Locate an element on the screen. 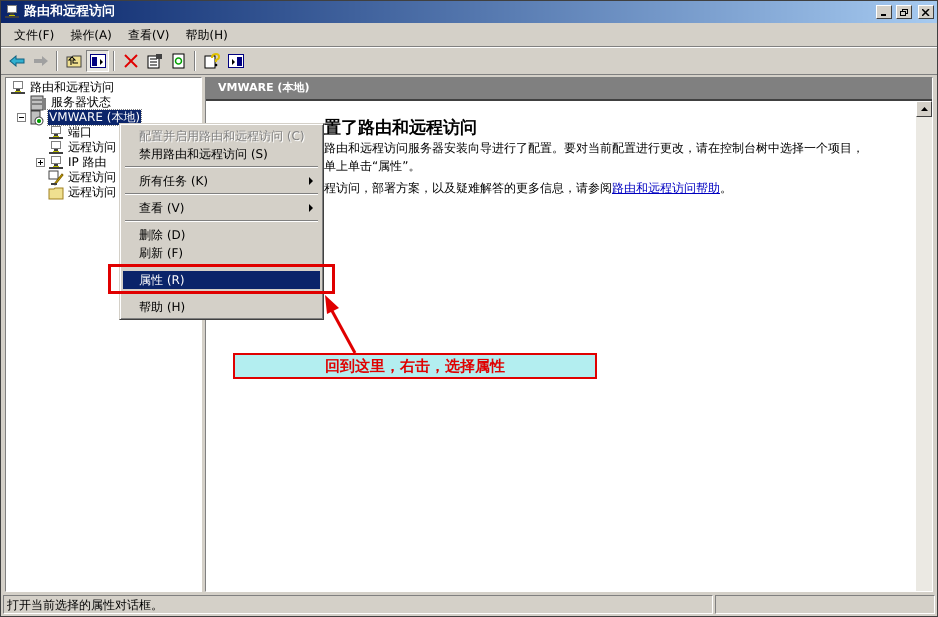 This screenshot has height=617, width=938. forward-arrow-icon is located at coordinates (40, 61).